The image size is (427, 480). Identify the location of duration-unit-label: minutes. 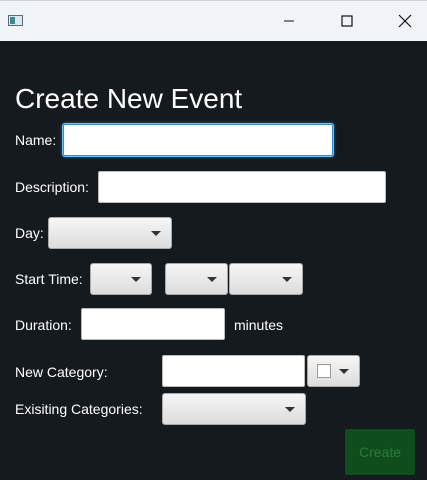
(259, 325).